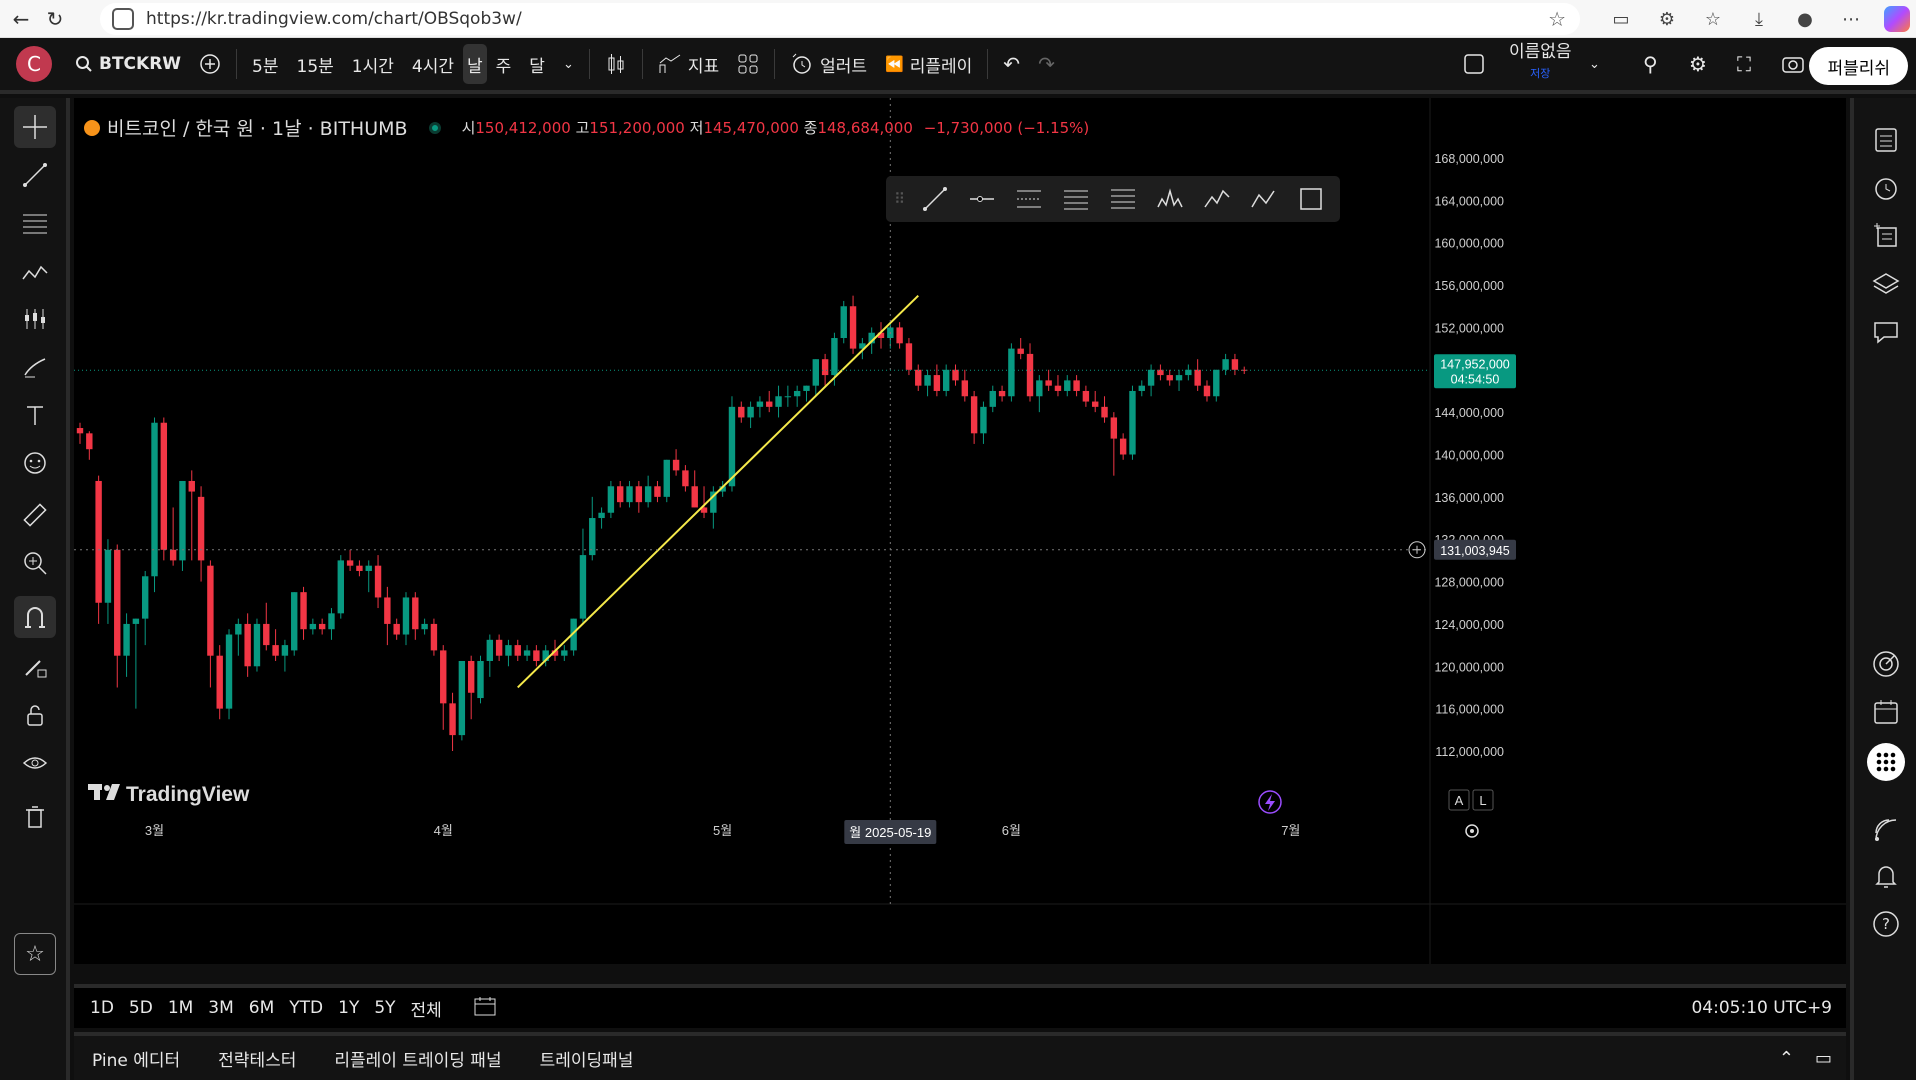 This screenshot has width=1916, height=1080. I want to click on products-button, so click(1886, 762).